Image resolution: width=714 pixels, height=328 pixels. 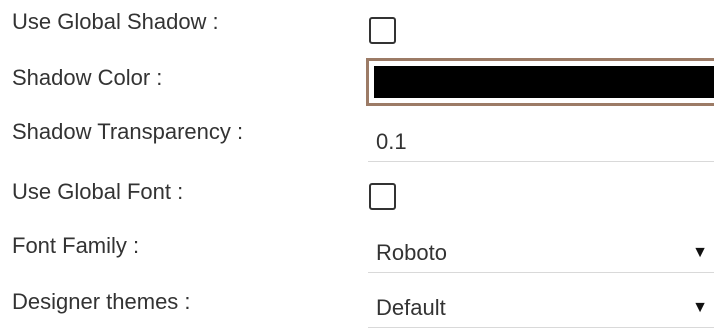 I want to click on font-family-select: Roboto ▼, so click(x=541, y=253).